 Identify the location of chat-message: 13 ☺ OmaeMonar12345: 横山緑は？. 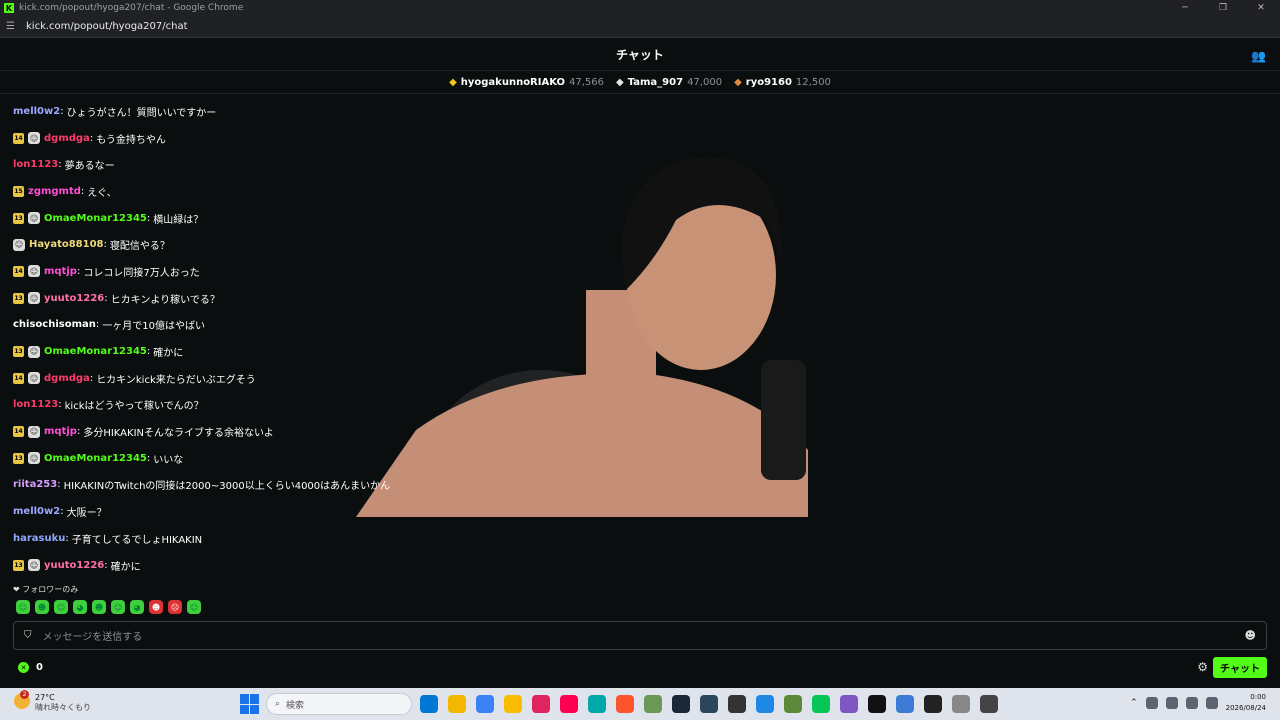
(413, 218).